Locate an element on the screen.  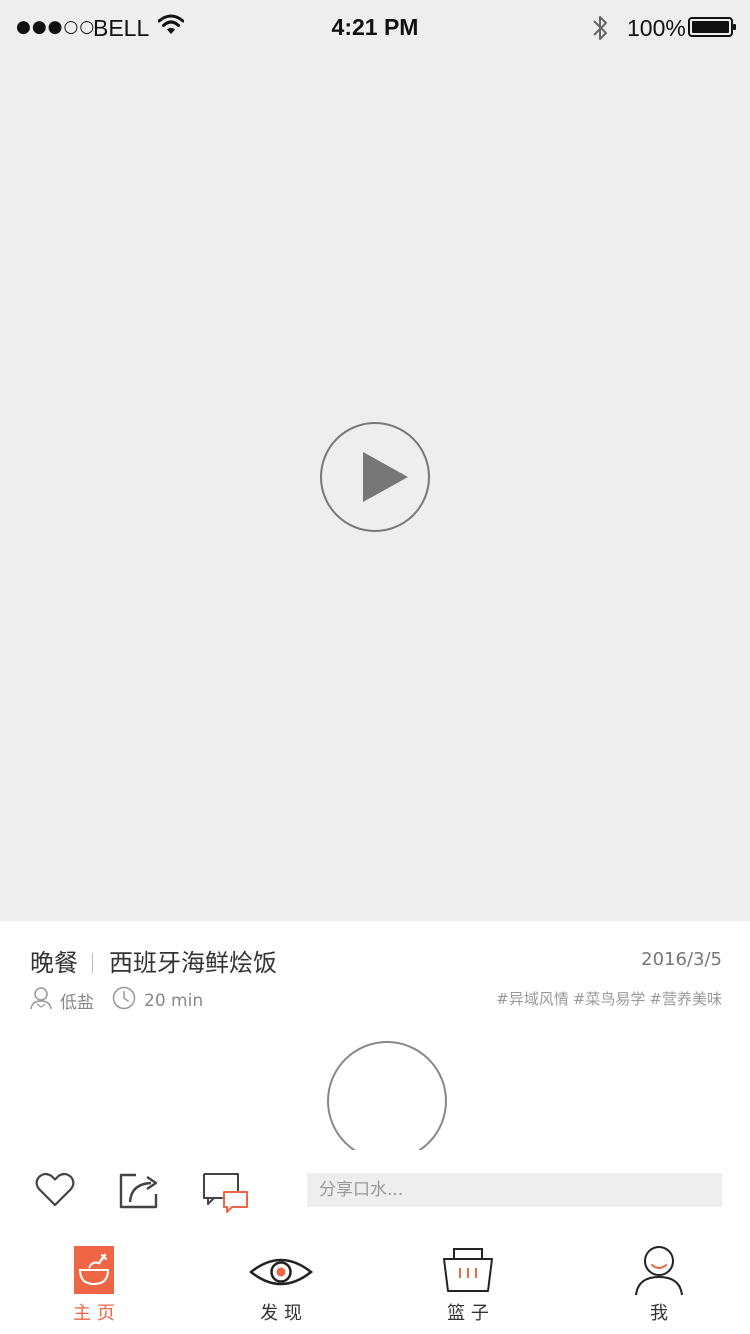
action-bar is located at coordinates (375, 1193).